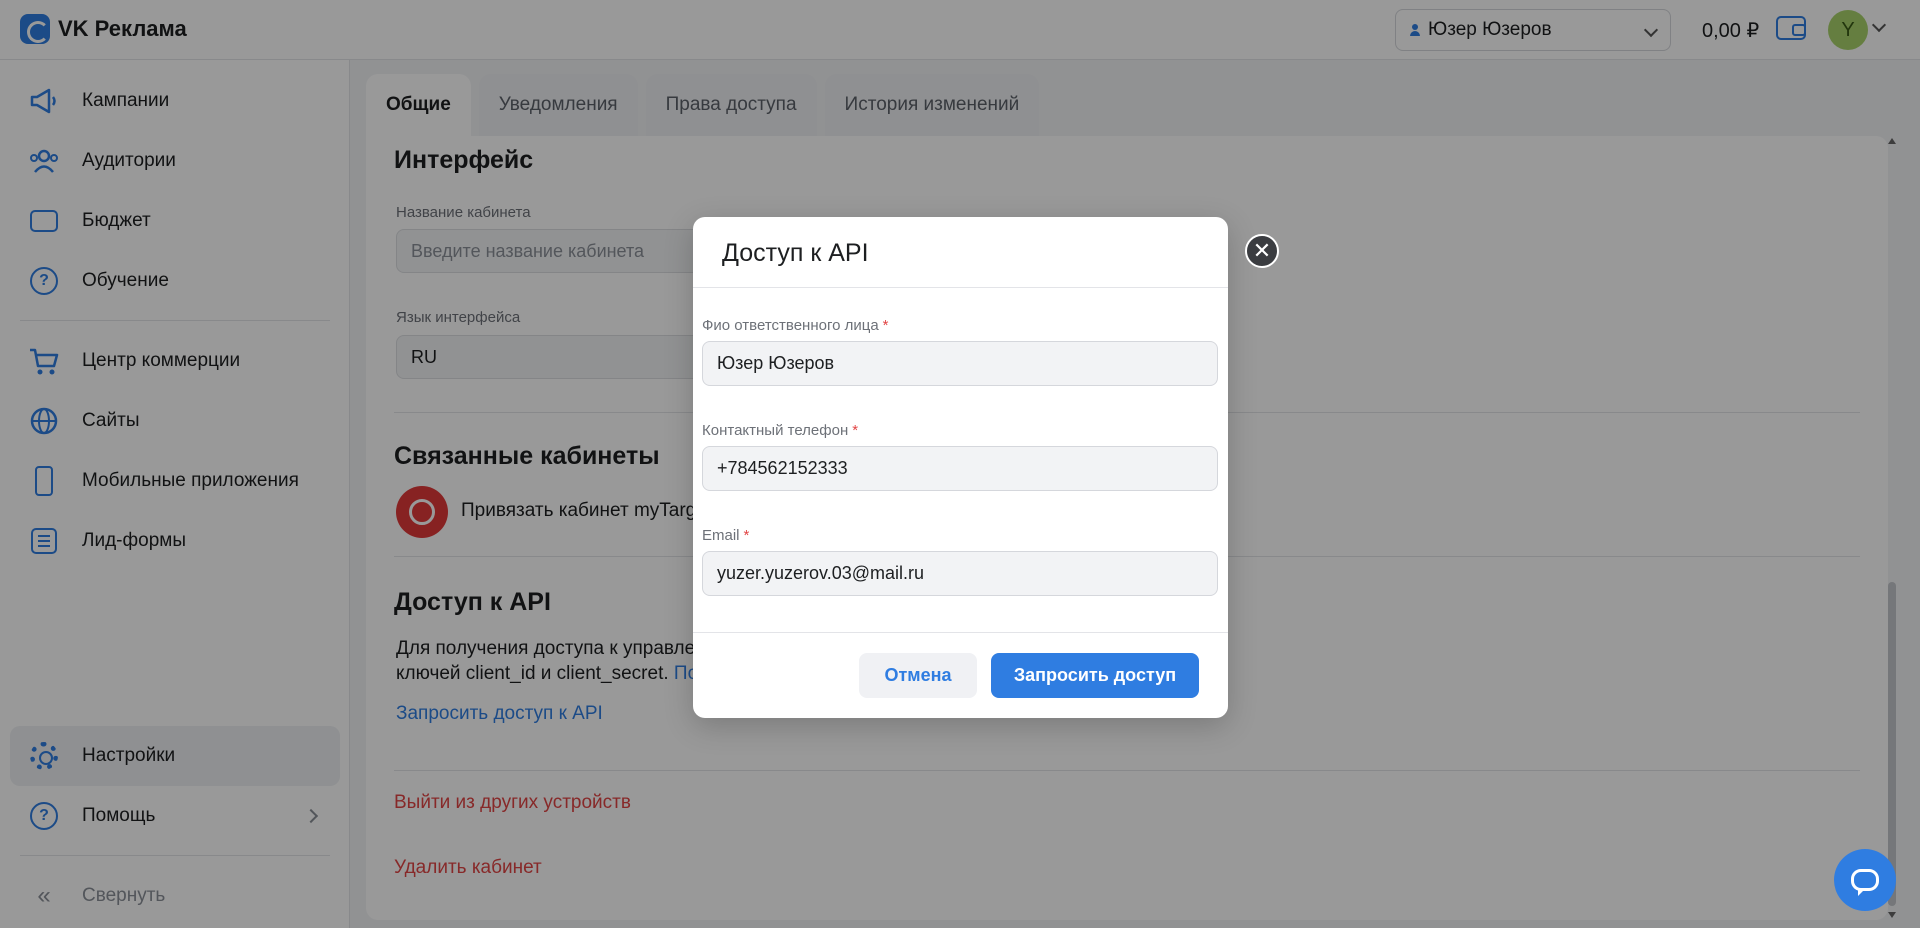 Image resolution: width=1920 pixels, height=928 pixels. I want to click on close-icon: ✕, so click(1262, 251).